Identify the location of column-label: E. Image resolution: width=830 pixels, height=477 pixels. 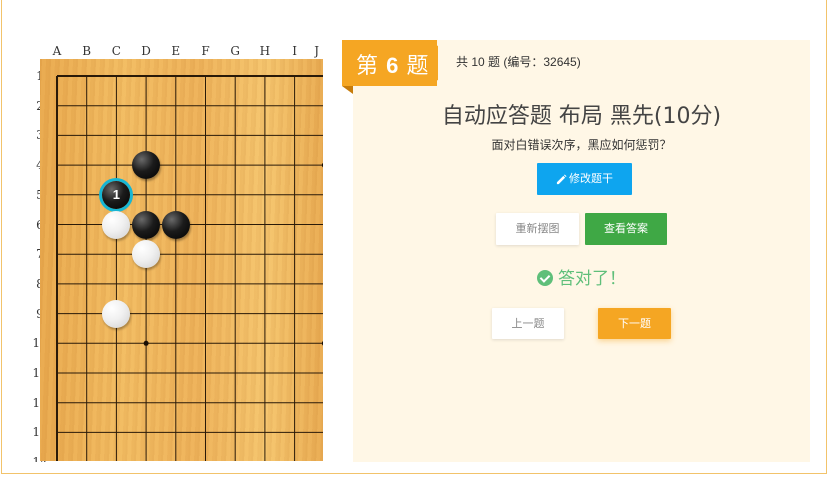
(176, 51).